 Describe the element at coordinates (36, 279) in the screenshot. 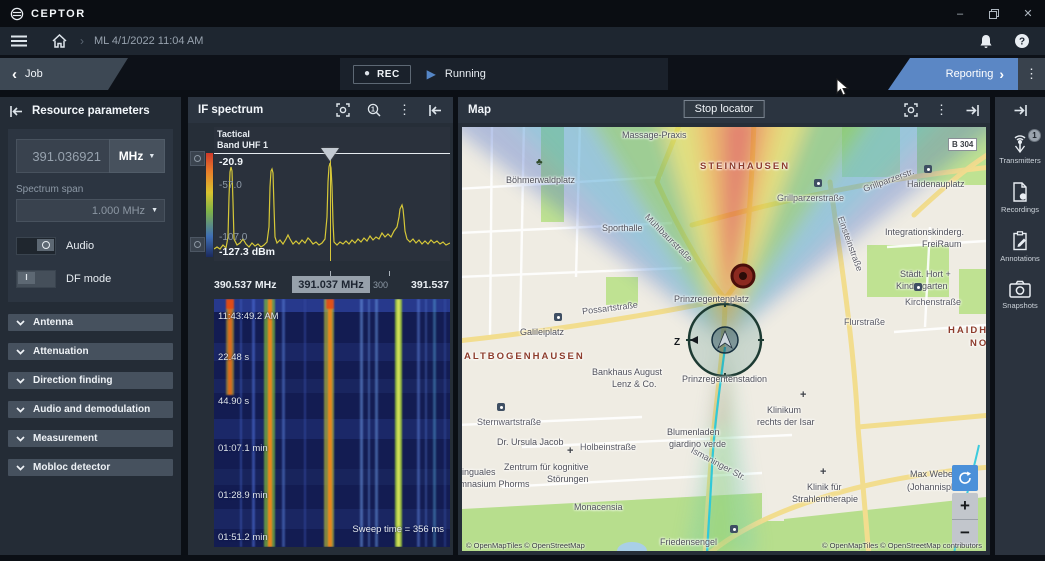

I see `df-mode-toggle: I` at that location.